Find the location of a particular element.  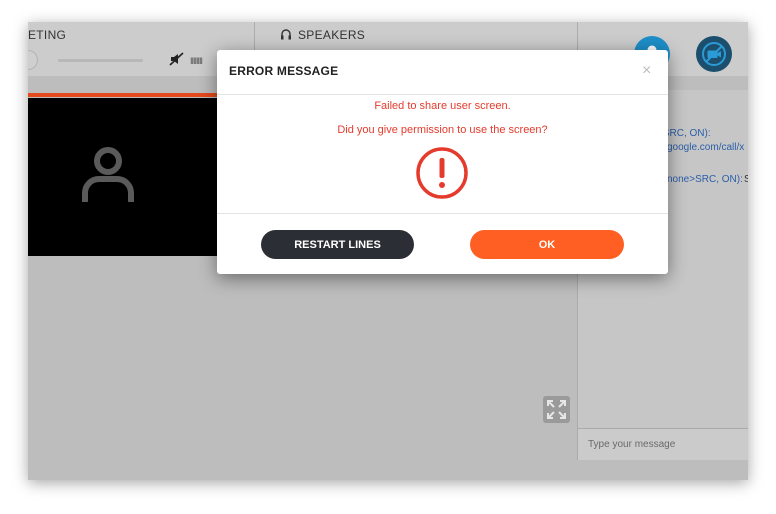

dialog-title: ERROR MESSAGE is located at coordinates (284, 71).